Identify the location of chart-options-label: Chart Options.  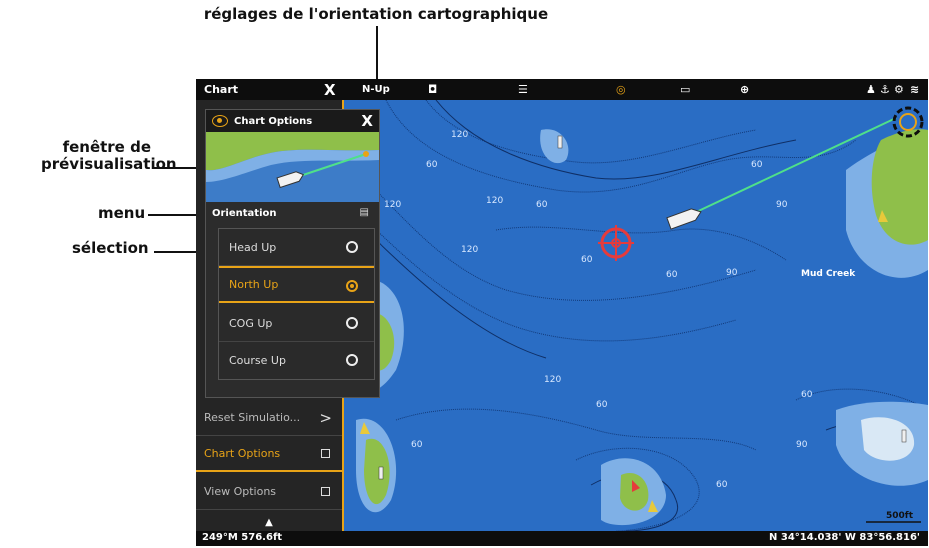
(242, 453).